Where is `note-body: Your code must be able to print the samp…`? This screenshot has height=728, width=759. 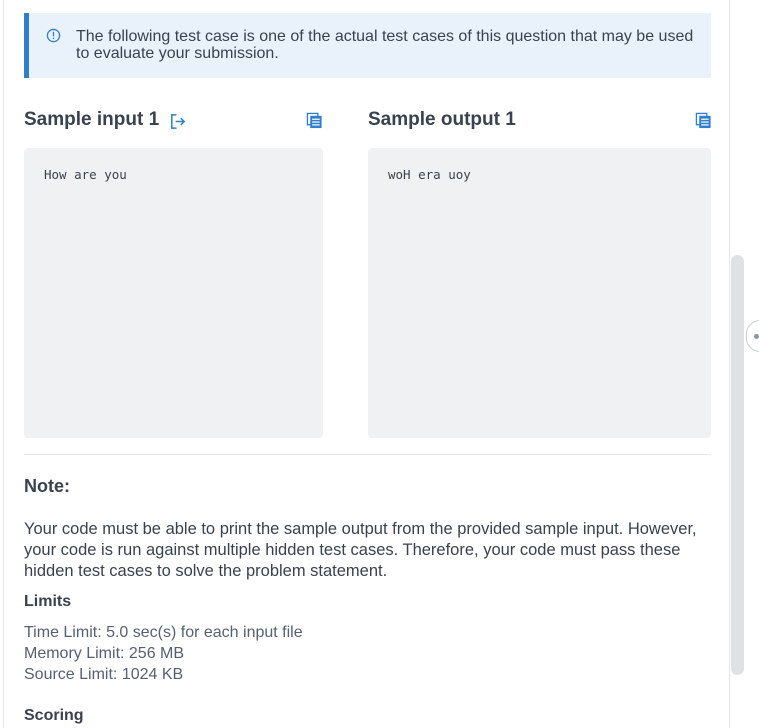
note-body: Your code must be able to print the samp… is located at coordinates (360, 550).